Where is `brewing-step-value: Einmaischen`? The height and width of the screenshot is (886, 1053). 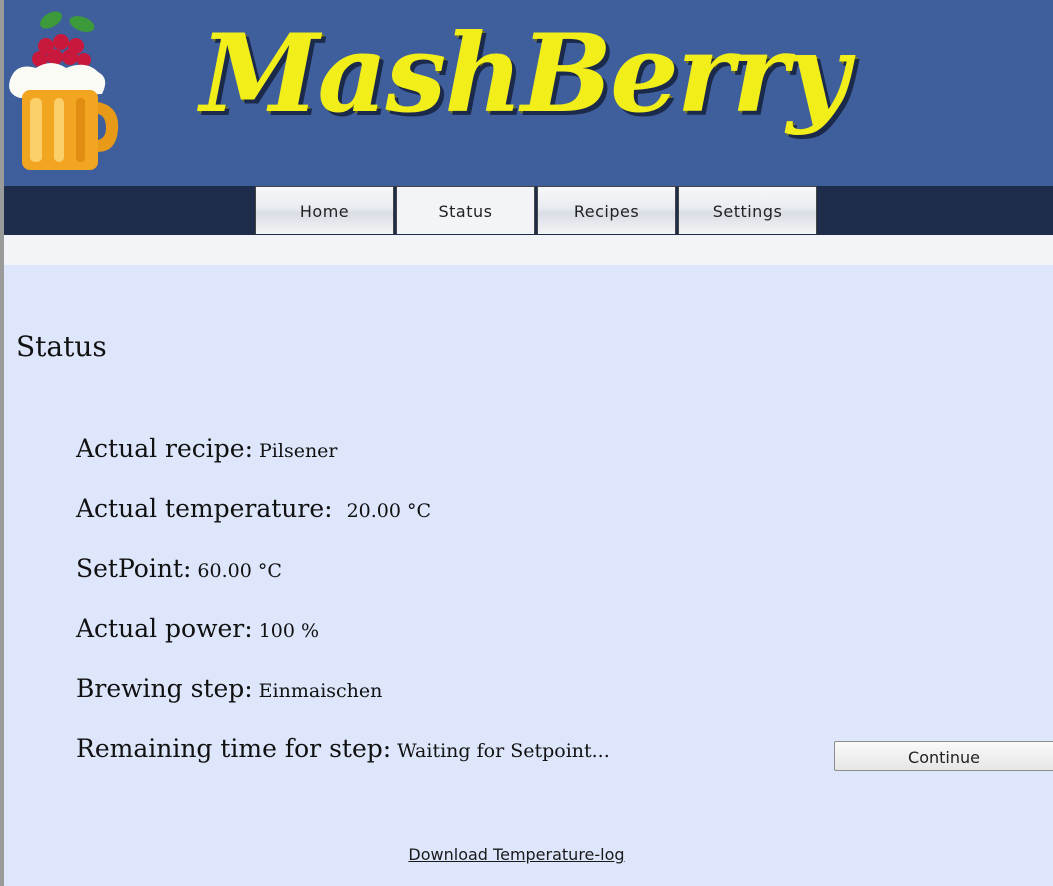 brewing-step-value: Einmaischen is located at coordinates (320, 691).